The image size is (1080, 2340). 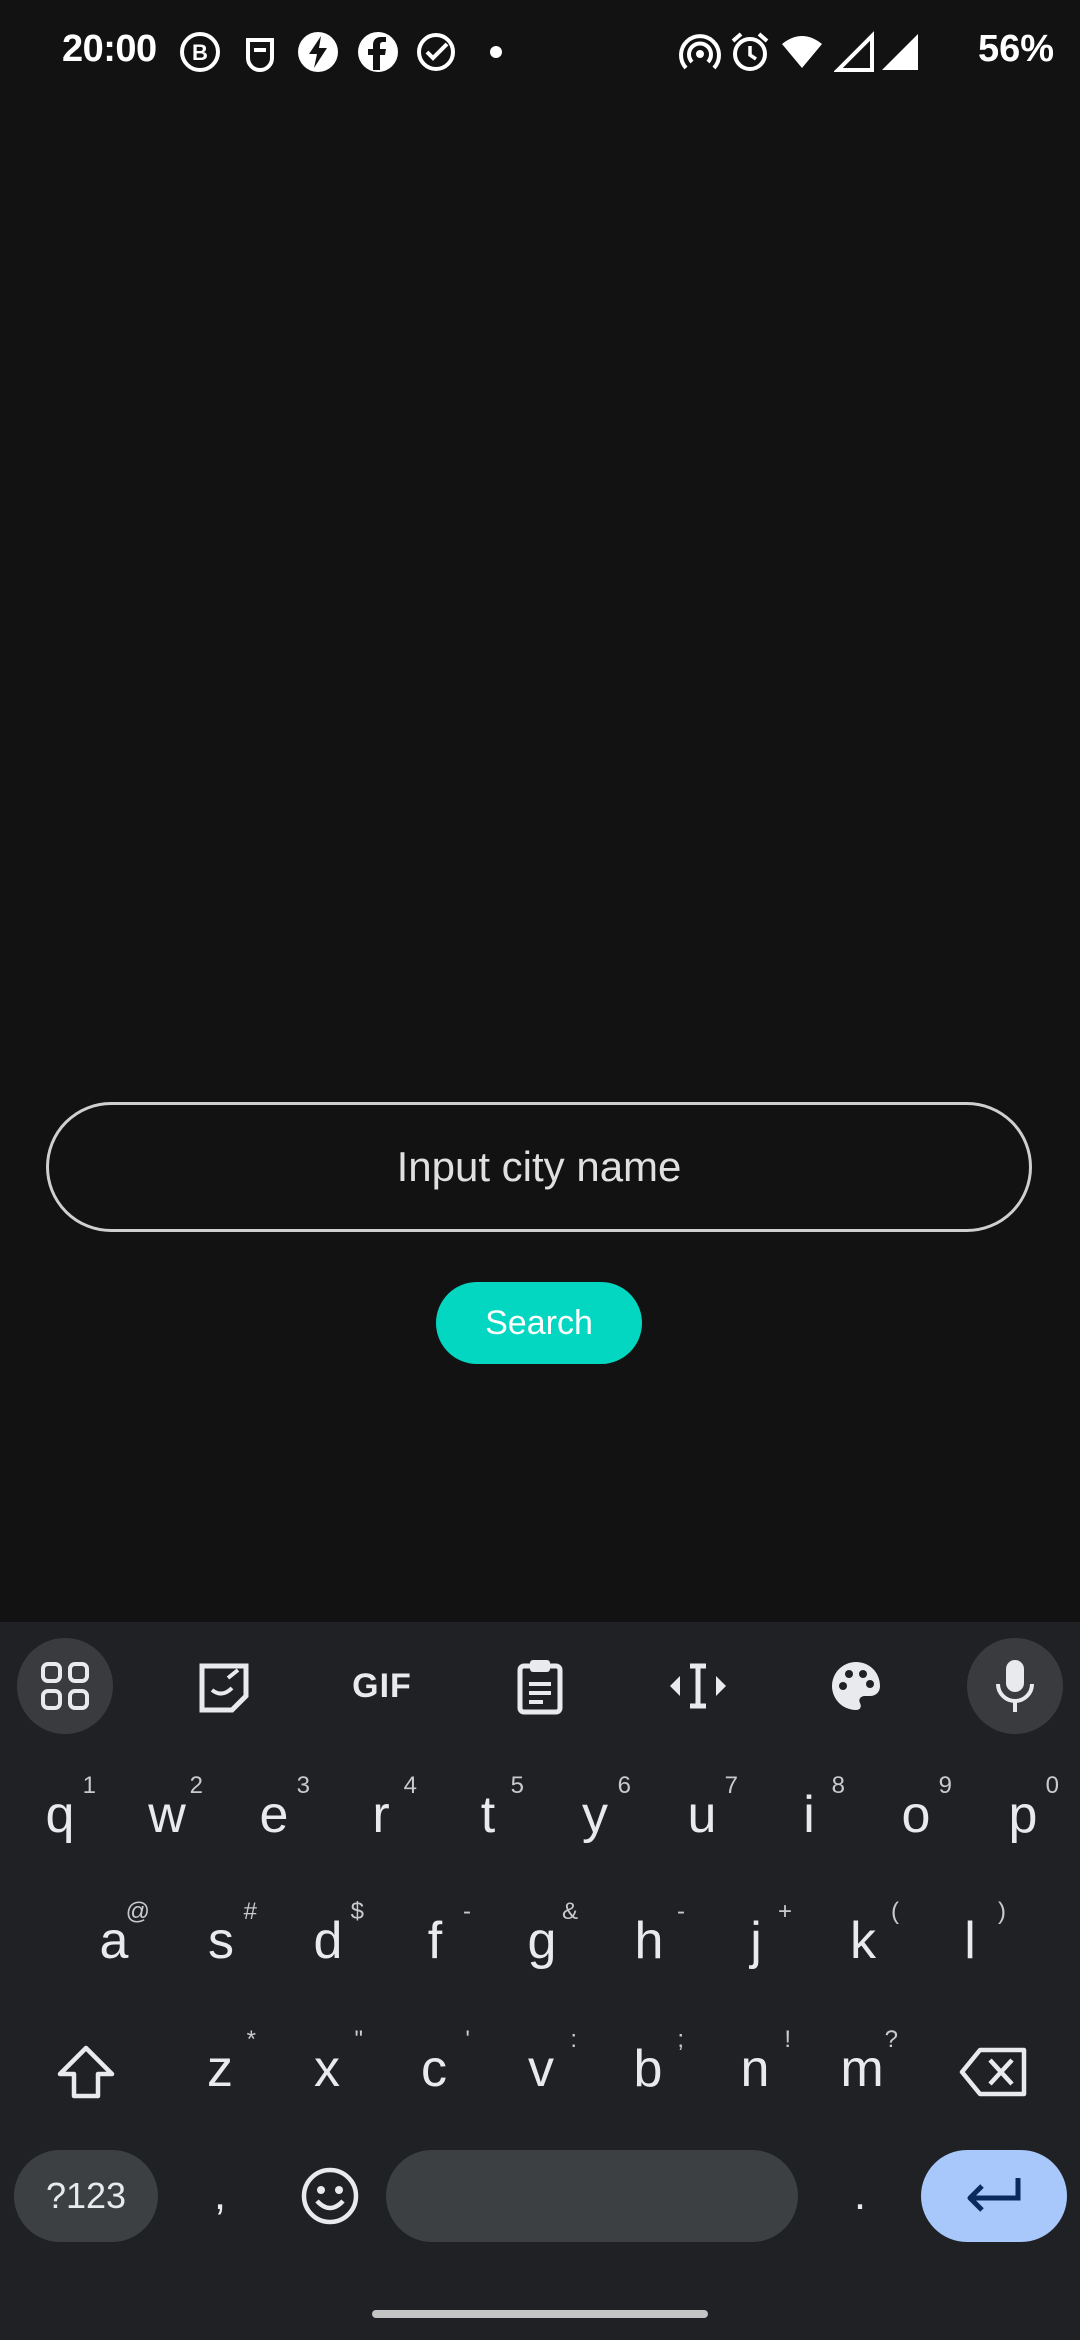 I want to click on key-label: a, so click(x=114, y=1941).